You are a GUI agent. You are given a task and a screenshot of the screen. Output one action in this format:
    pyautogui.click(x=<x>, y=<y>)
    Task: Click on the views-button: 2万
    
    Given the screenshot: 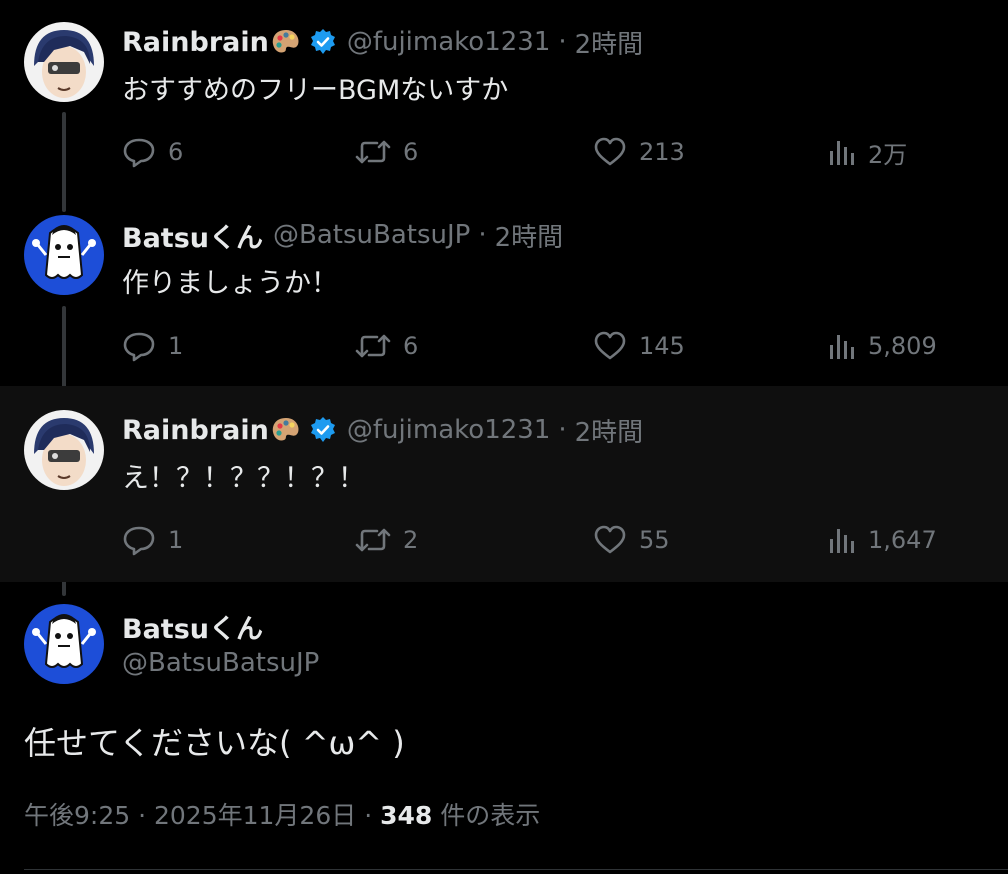 What is the action you would take?
    pyautogui.click(x=867, y=152)
    